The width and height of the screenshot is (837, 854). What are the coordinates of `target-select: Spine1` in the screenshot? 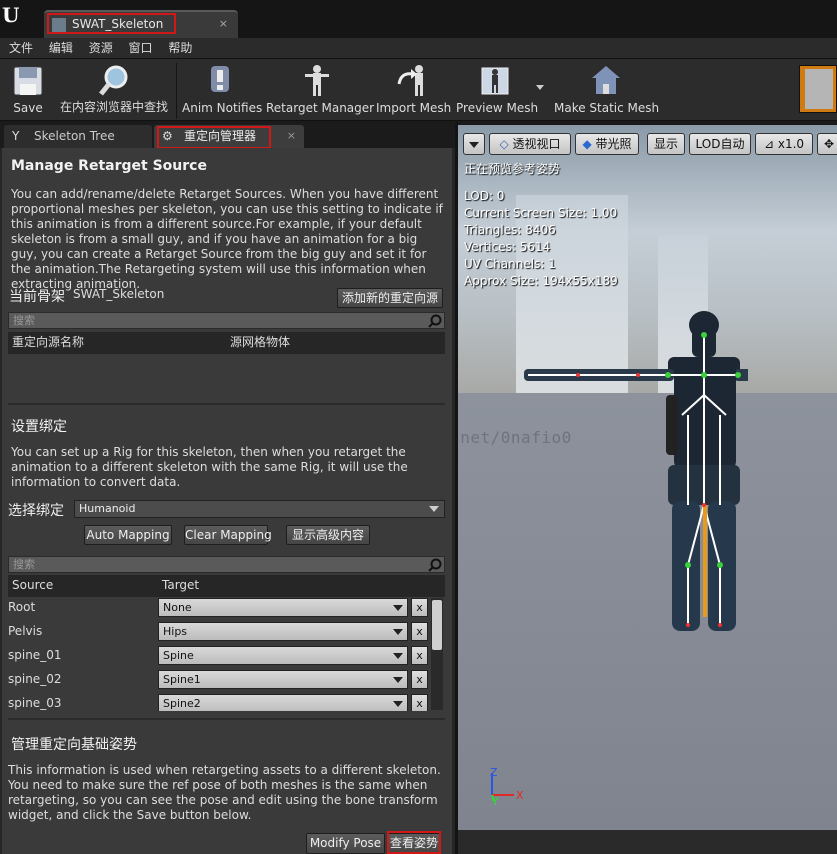 It's located at (283, 679).